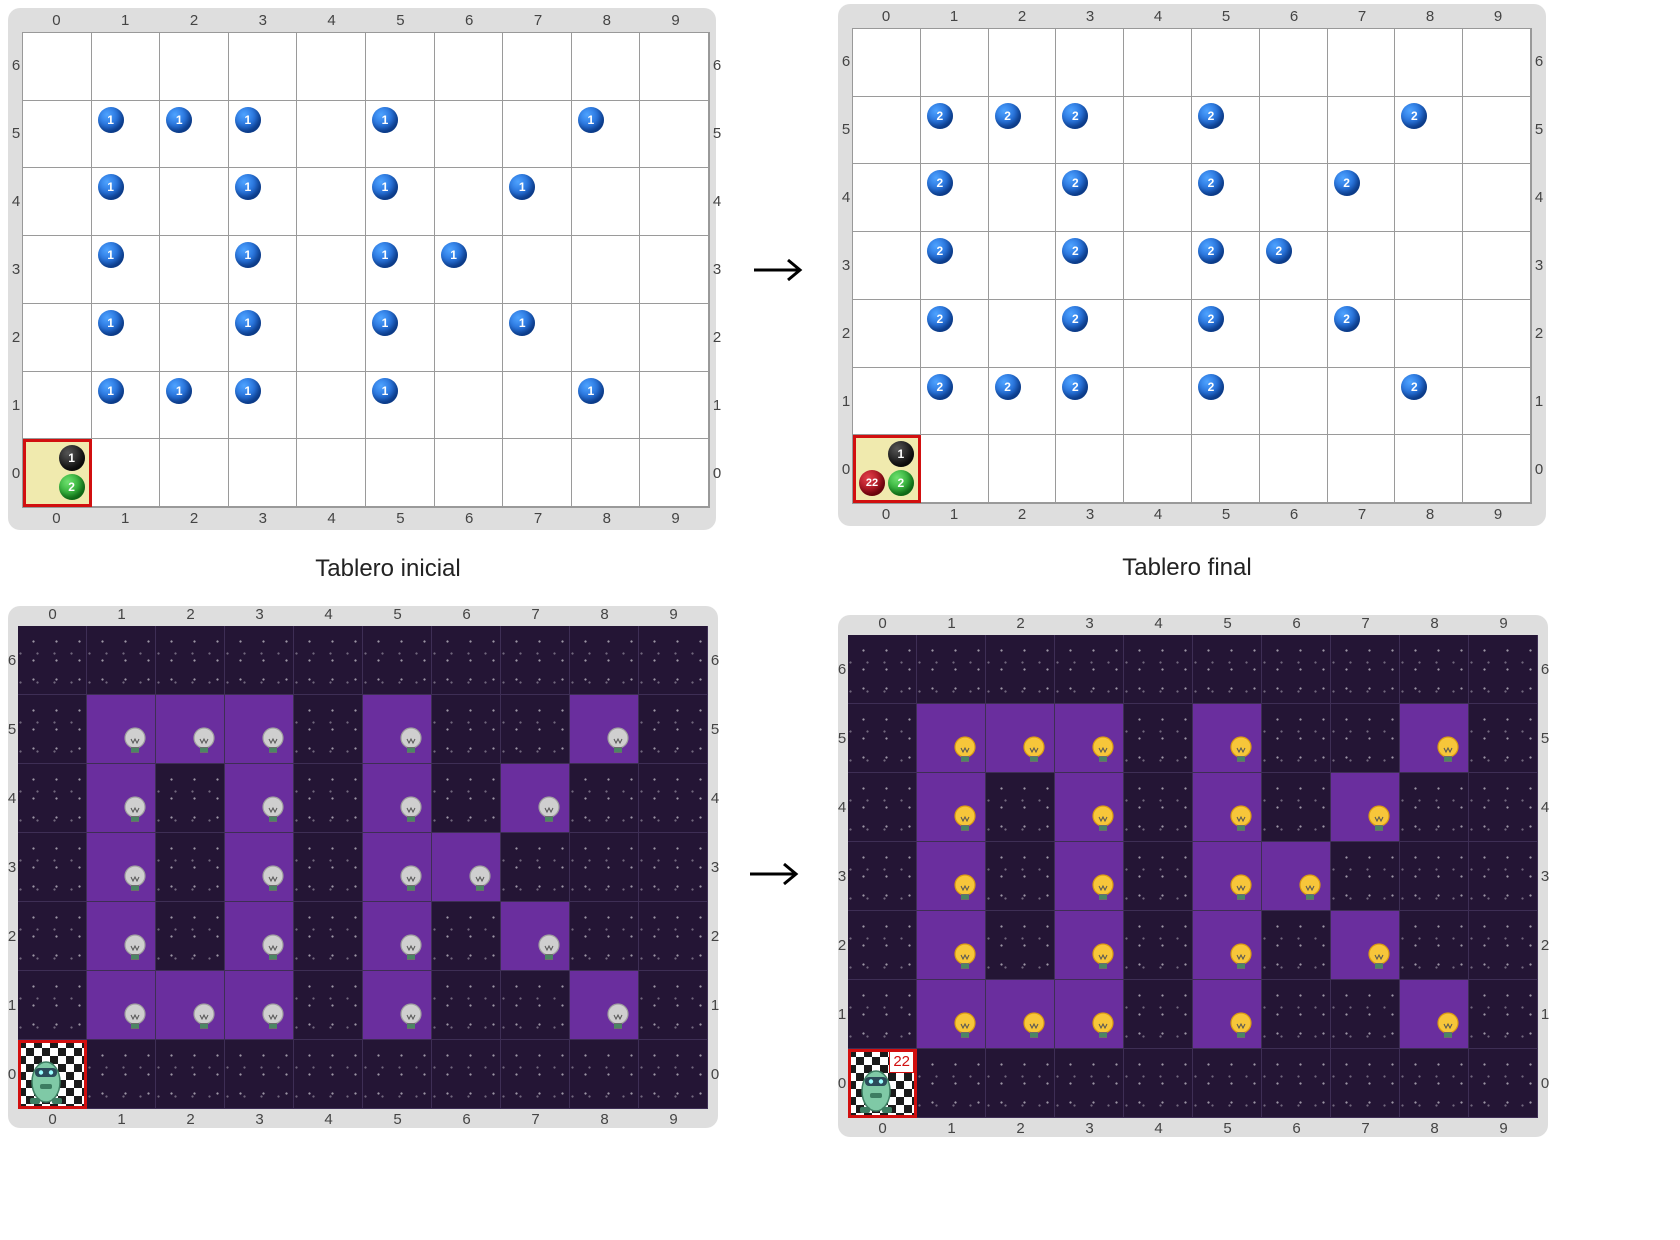 This screenshot has width=1680, height=1240. Describe the element at coordinates (1498, 514) in the screenshot. I see `col-label-bottom: 9` at that location.